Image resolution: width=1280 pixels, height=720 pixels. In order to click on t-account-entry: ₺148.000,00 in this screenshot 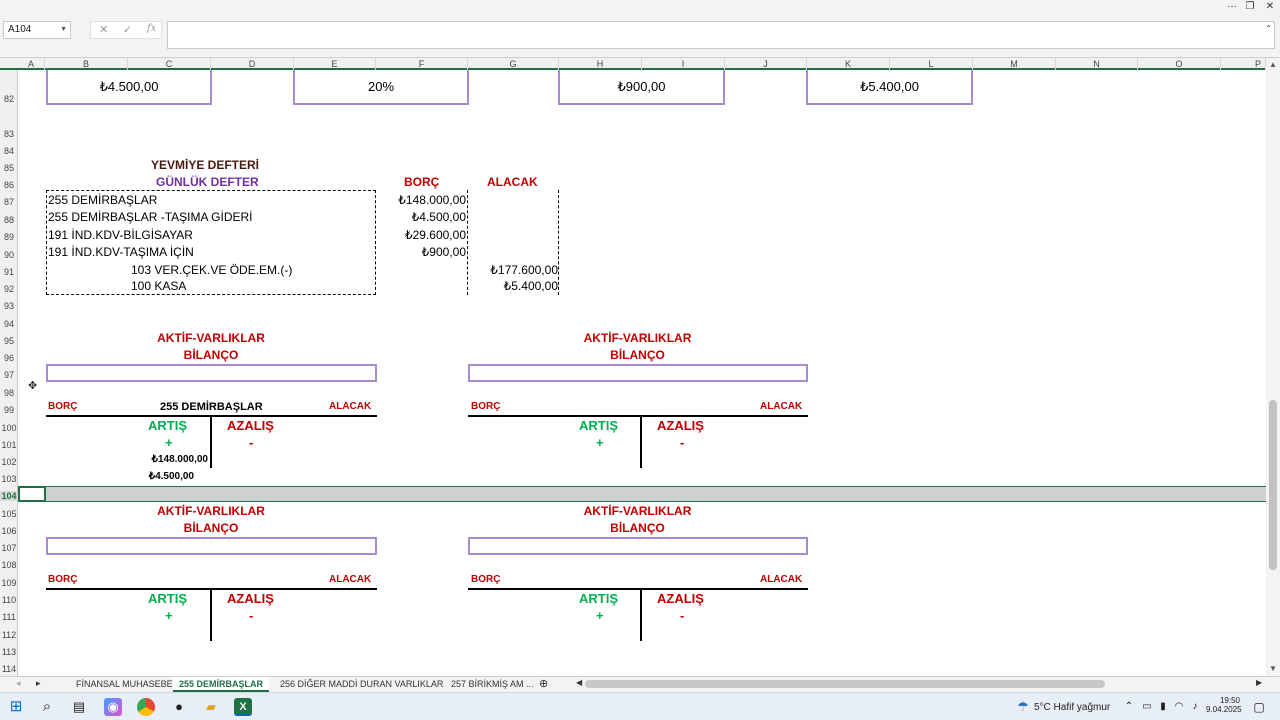, I will do `click(168, 459)`.